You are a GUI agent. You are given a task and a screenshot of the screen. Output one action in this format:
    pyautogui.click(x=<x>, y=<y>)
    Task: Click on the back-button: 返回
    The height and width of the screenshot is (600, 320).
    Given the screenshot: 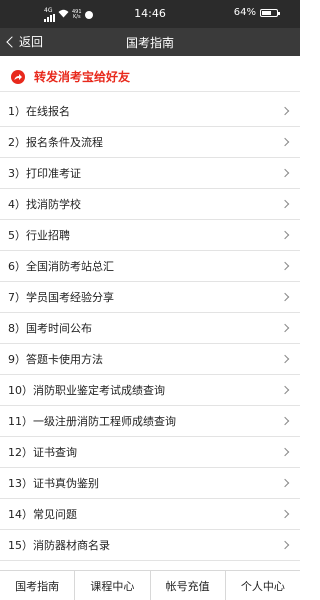 What is the action you would take?
    pyautogui.click(x=25, y=41)
    